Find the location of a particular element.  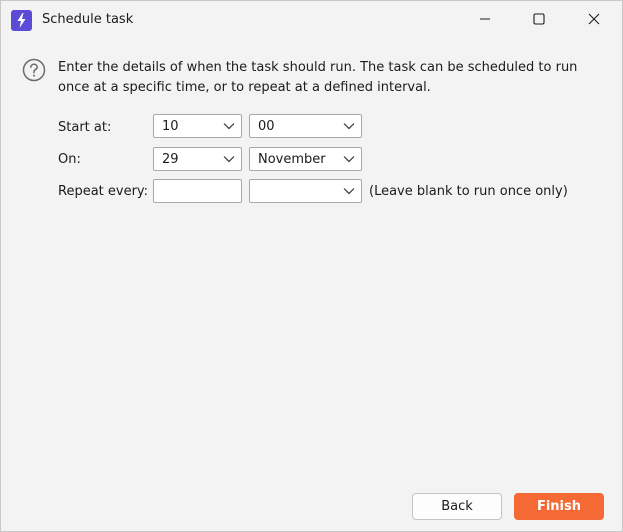

repeat-interval-input is located at coordinates (197, 191).